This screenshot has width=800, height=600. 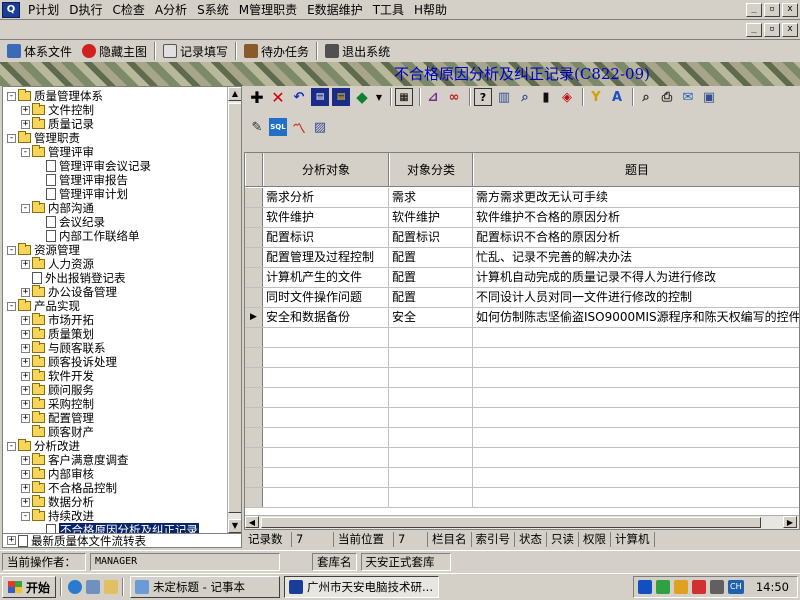 What do you see at coordinates (636, 297) in the screenshot?
I see `table-cell: 不同设计人员对同一文件进行修改的控制` at bounding box center [636, 297].